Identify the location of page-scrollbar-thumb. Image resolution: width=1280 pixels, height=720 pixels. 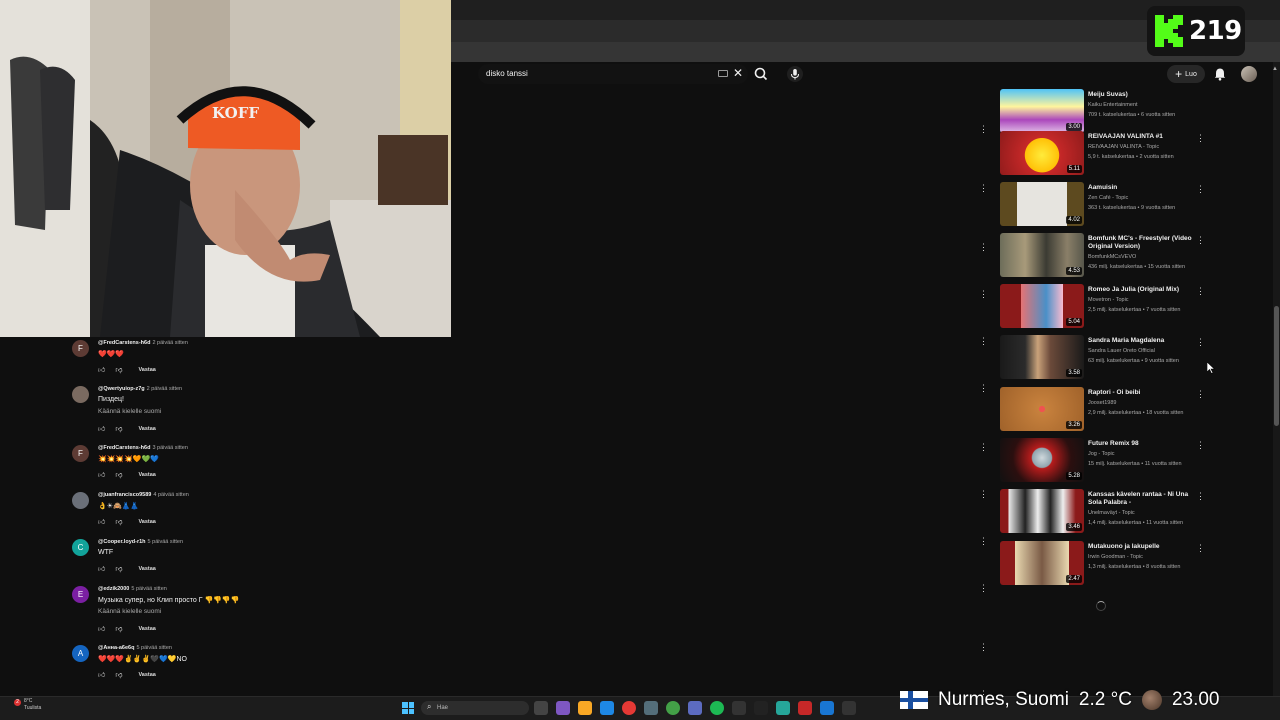
(1276, 366).